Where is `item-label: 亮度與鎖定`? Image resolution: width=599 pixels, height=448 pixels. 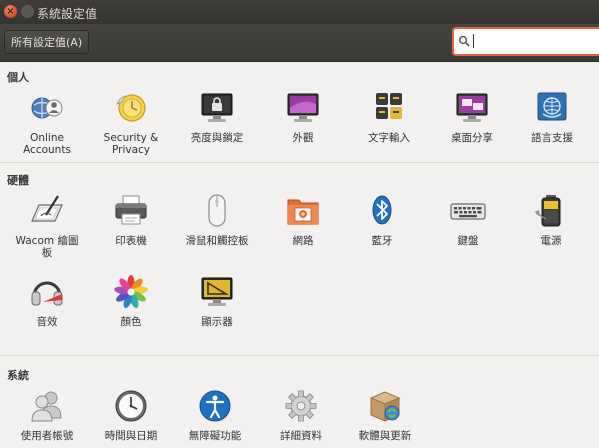
item-label: 亮度與鎖定 is located at coordinates (217, 138).